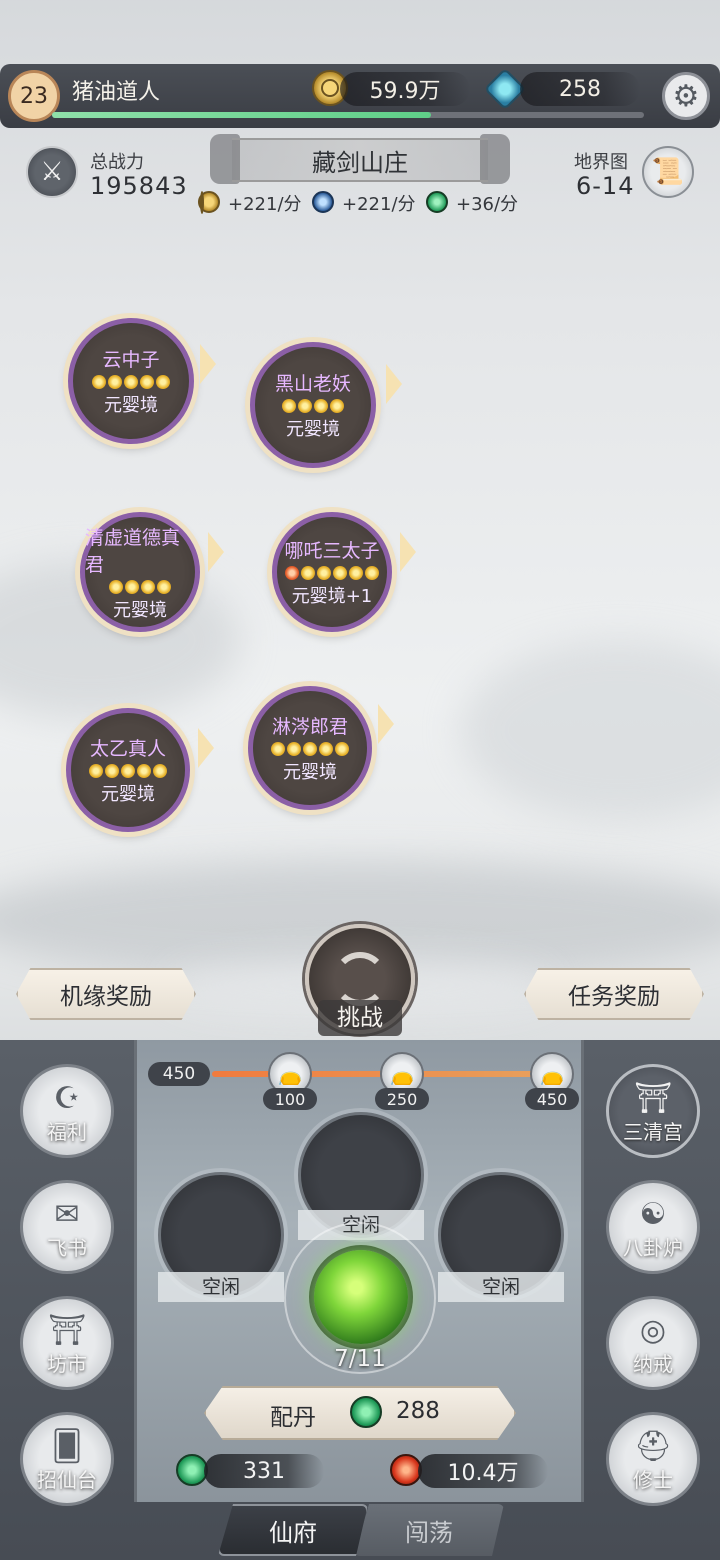 The height and width of the screenshot is (1560, 720). Describe the element at coordinates (402, 1099) in the screenshot. I see `milestone-label: 250` at that location.